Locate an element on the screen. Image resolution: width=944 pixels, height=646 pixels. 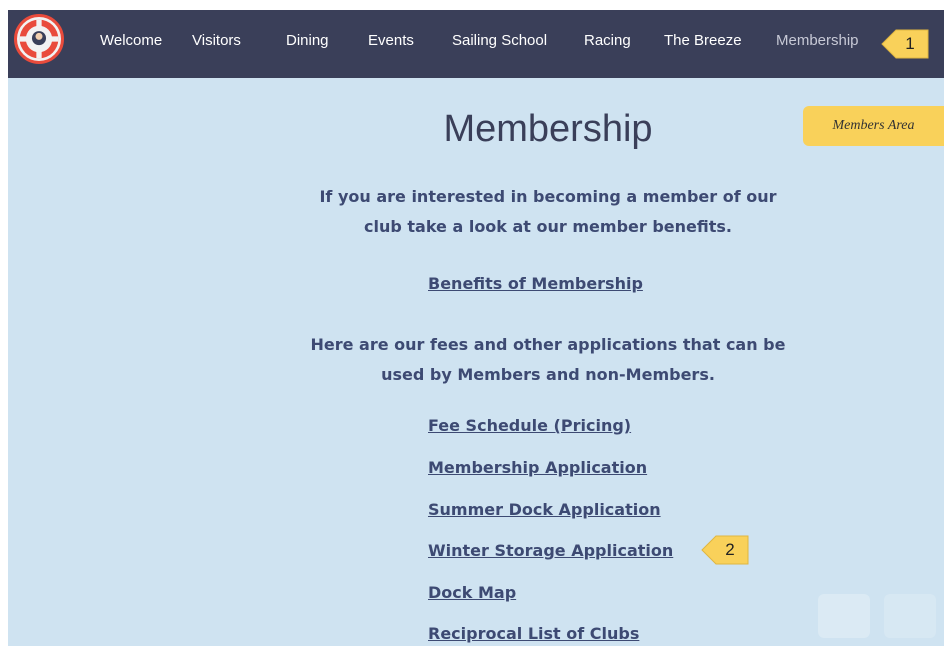
fees-line: used by Members and non-Members. is located at coordinates (548, 374).